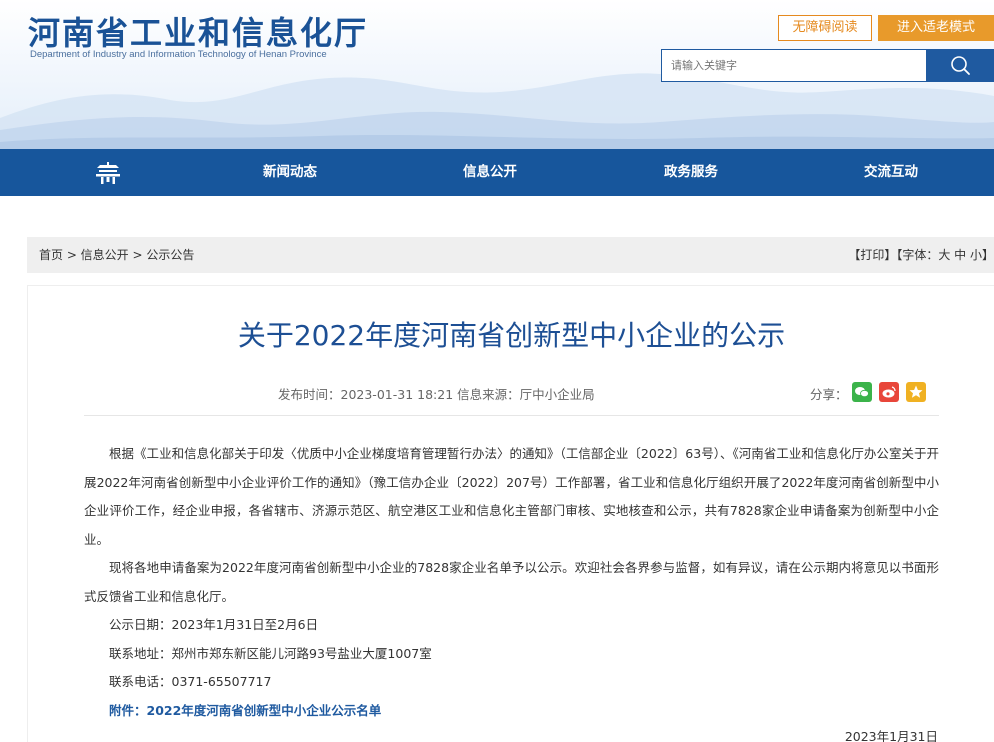  I want to click on main-nav: 新闻动态 信息公开 政务服务 交流互动, so click(497, 172).